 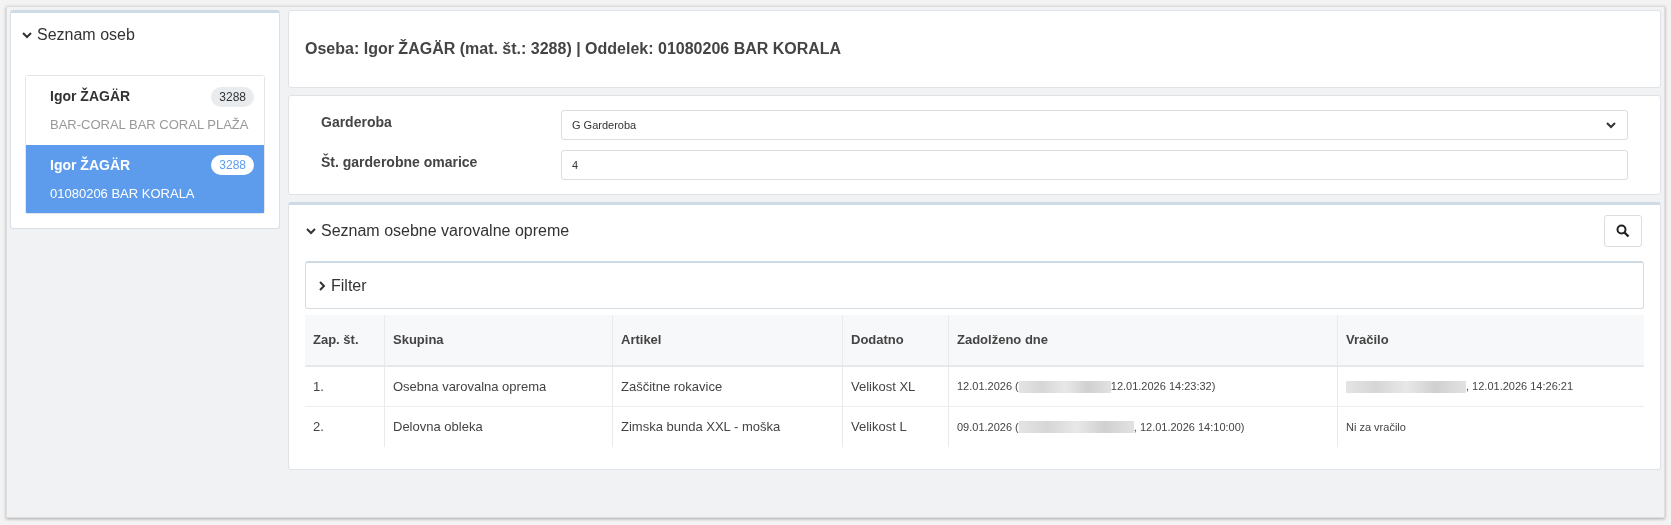 What do you see at coordinates (896, 386) in the screenshot?
I see `table-cell: Velikost XL` at bounding box center [896, 386].